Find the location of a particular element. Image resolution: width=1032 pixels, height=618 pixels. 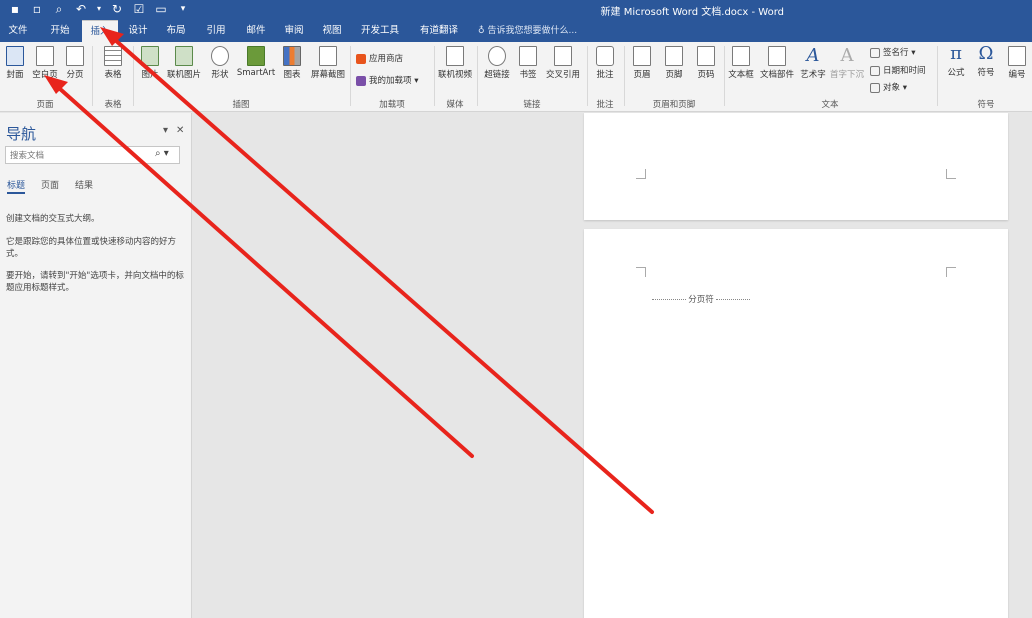

signature-icon is located at coordinates (875, 52).